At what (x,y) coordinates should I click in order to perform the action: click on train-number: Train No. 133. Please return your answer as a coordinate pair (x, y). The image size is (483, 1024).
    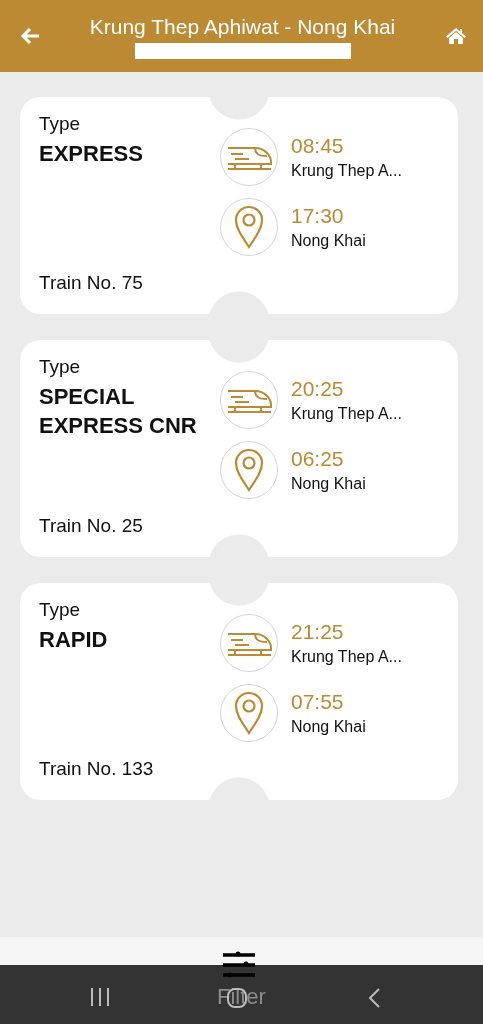
    Looking at the image, I should click on (97, 769).